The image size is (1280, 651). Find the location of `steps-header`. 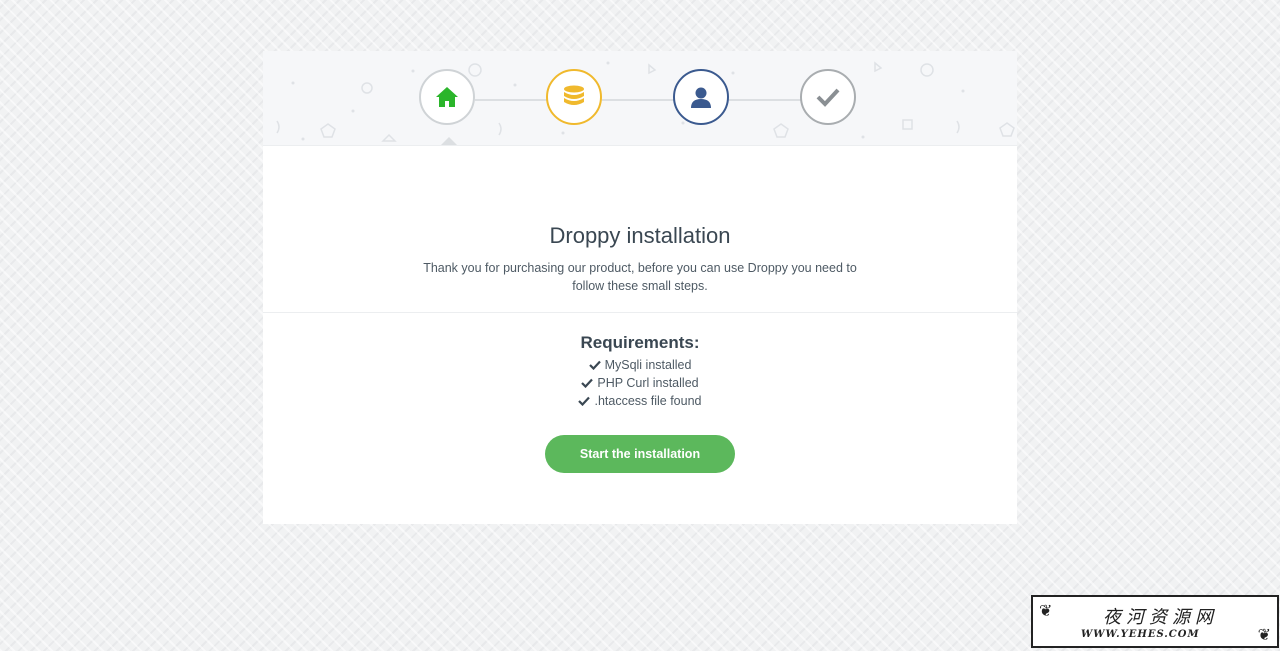

steps-header is located at coordinates (640, 98).